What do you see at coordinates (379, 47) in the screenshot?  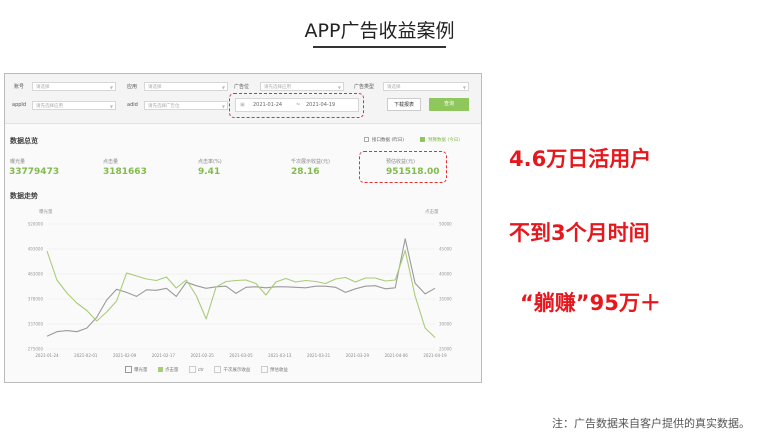 I see `title-underline` at bounding box center [379, 47].